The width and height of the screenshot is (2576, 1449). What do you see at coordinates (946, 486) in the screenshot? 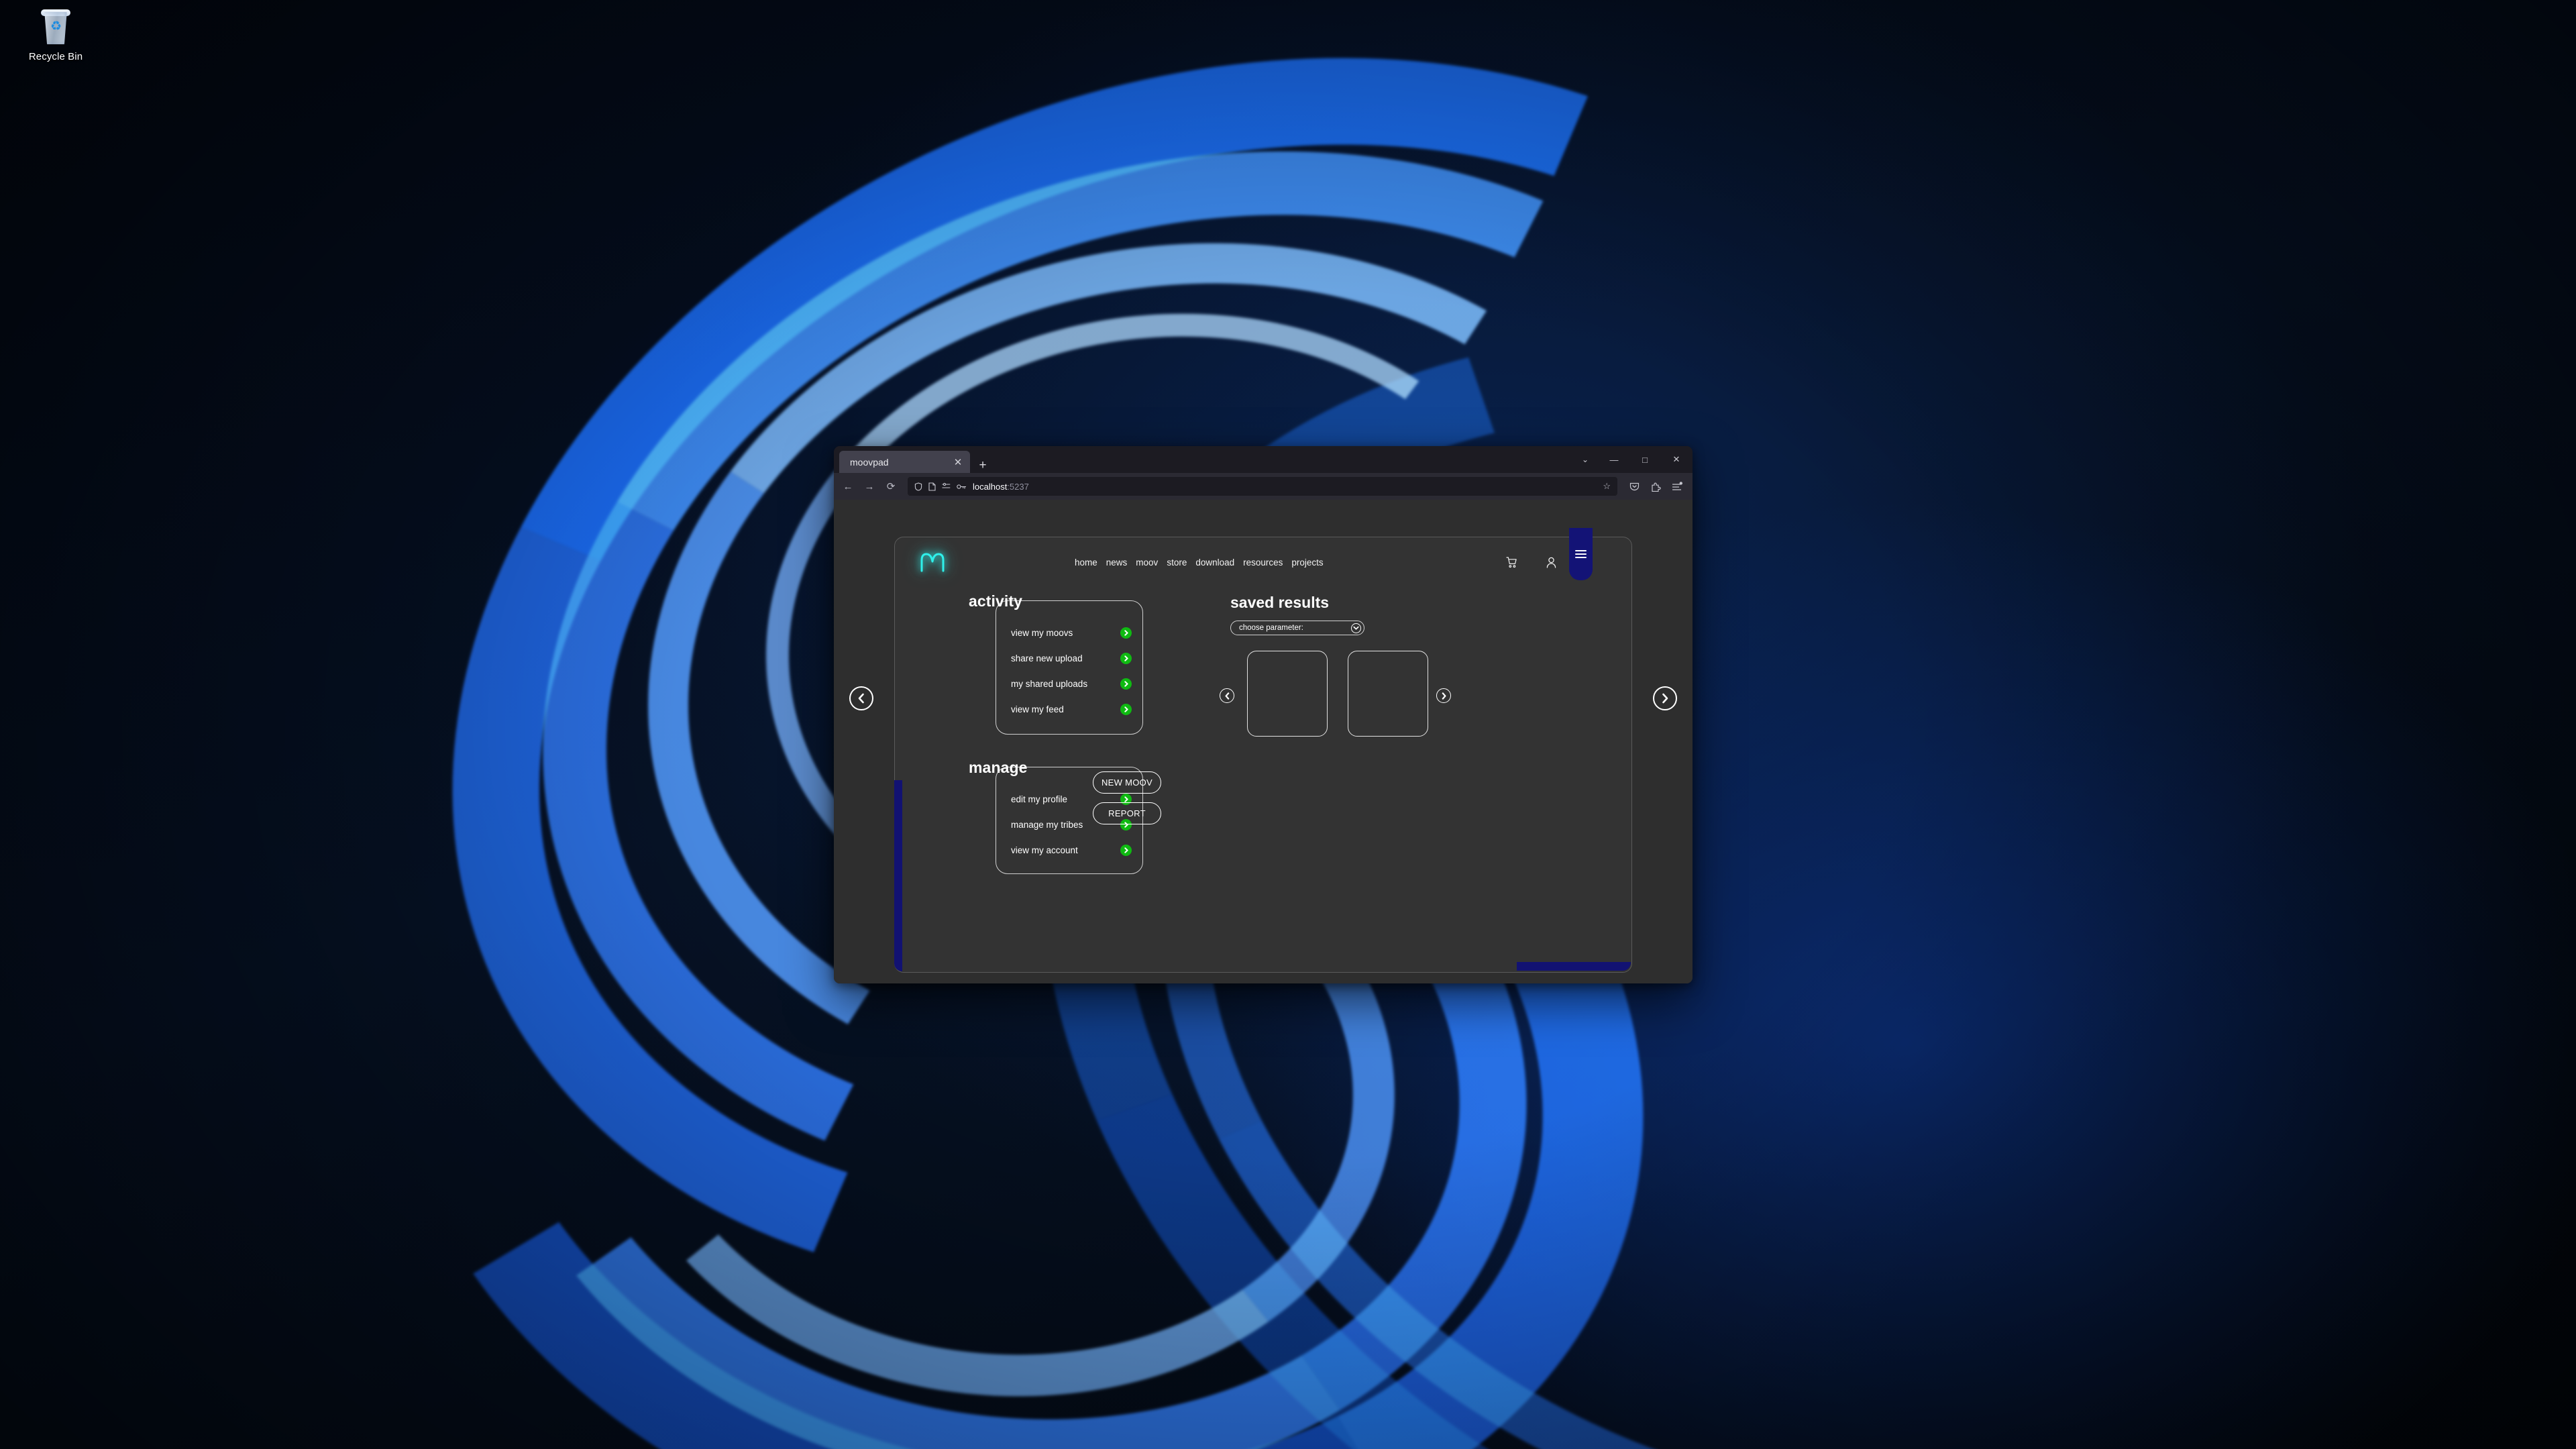
I see `permissions-icon` at bounding box center [946, 486].